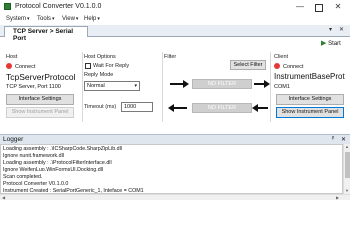 Image resolution: width=350 pixels, height=240 pixels. What do you see at coordinates (333, 139) in the screenshot?
I see `pin-icon: ᵖ` at bounding box center [333, 139].